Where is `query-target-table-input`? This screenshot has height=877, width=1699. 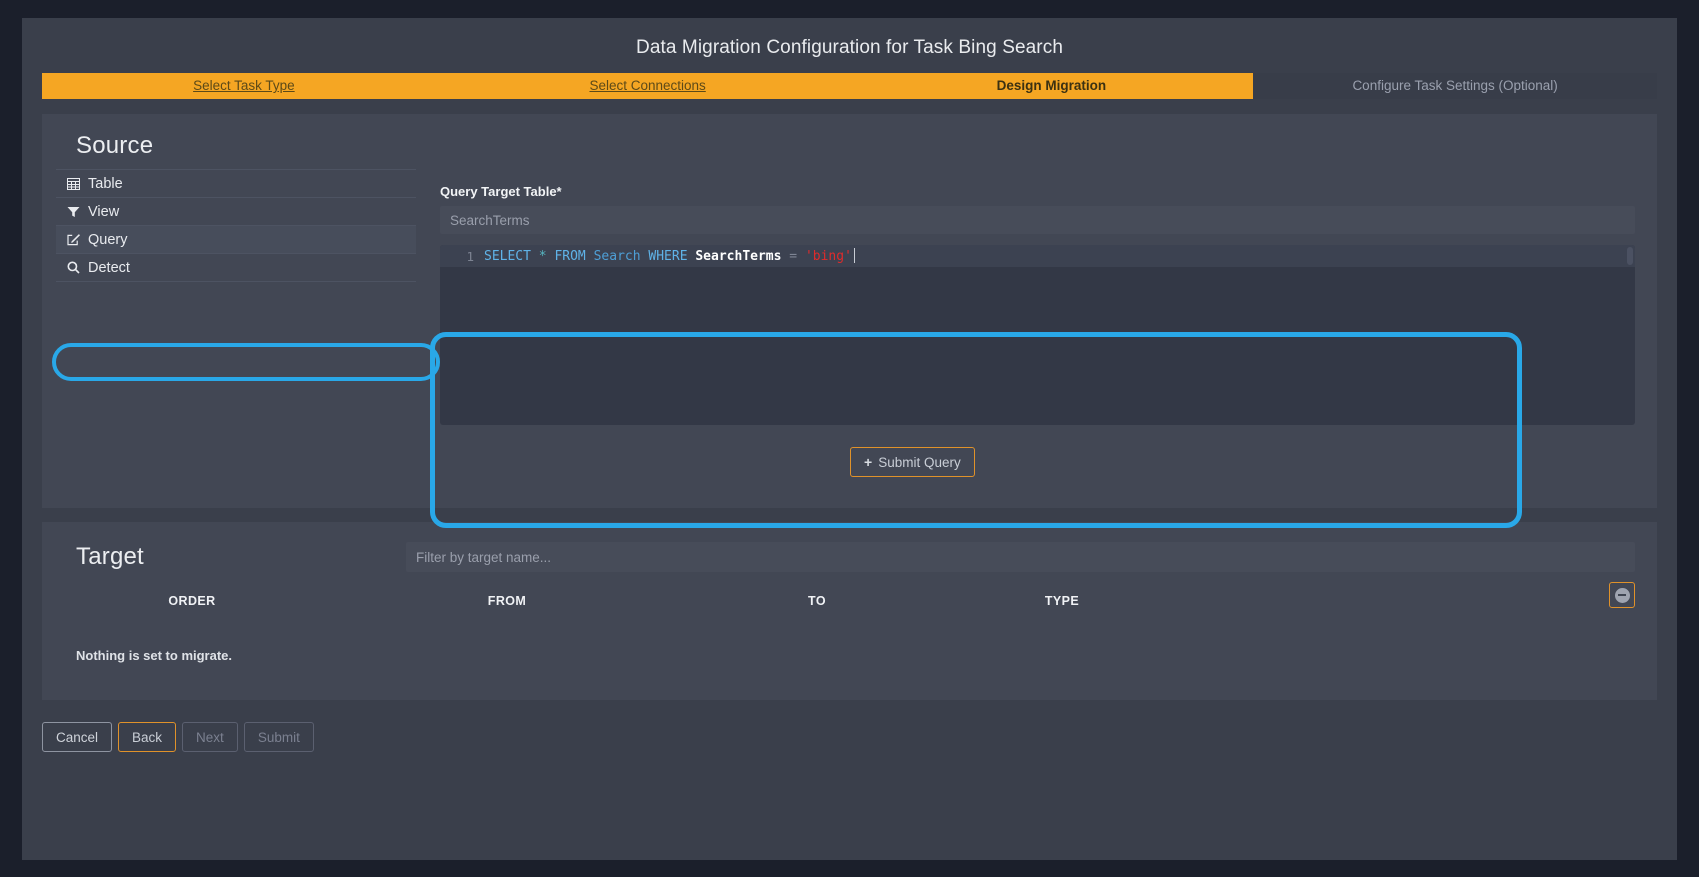 query-target-table-input is located at coordinates (1037, 220).